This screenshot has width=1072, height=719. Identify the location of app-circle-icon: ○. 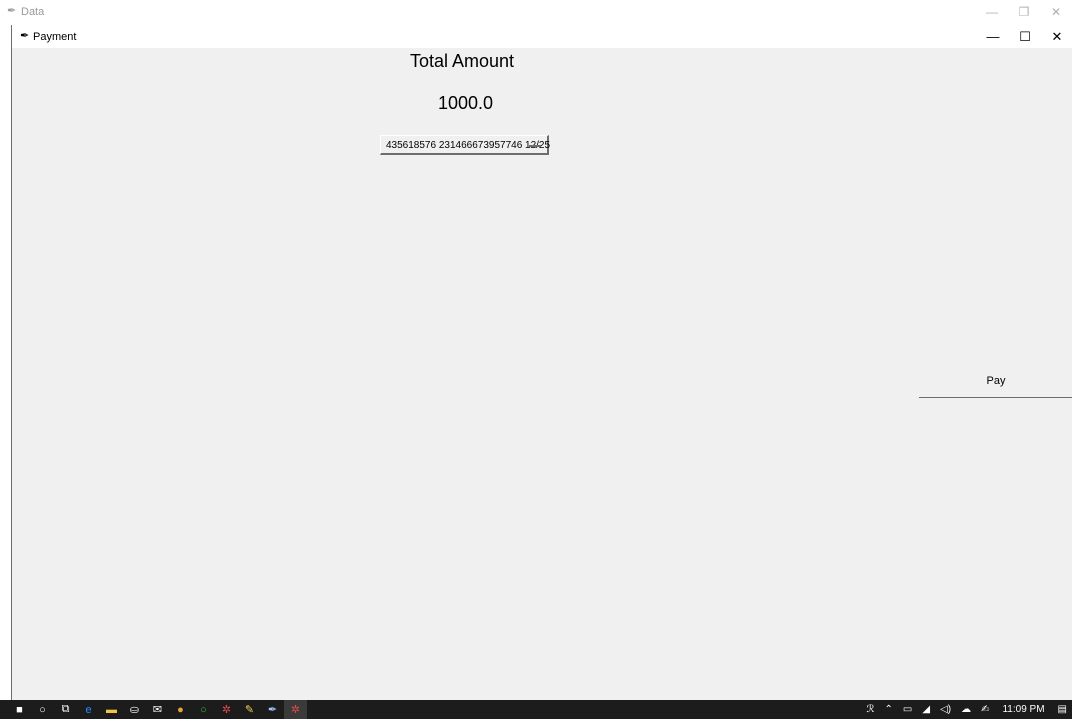
(203, 709).